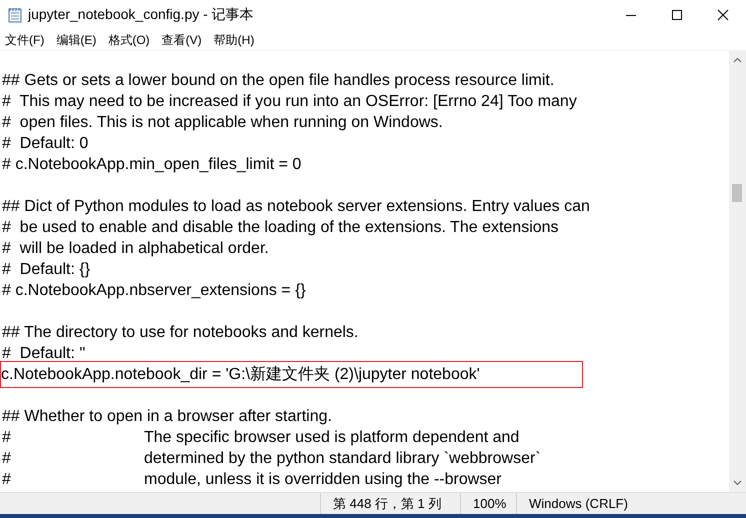  Describe the element at coordinates (135, 249) in the screenshot. I see `code-line: # will be loaded in alphabetical order.` at that location.